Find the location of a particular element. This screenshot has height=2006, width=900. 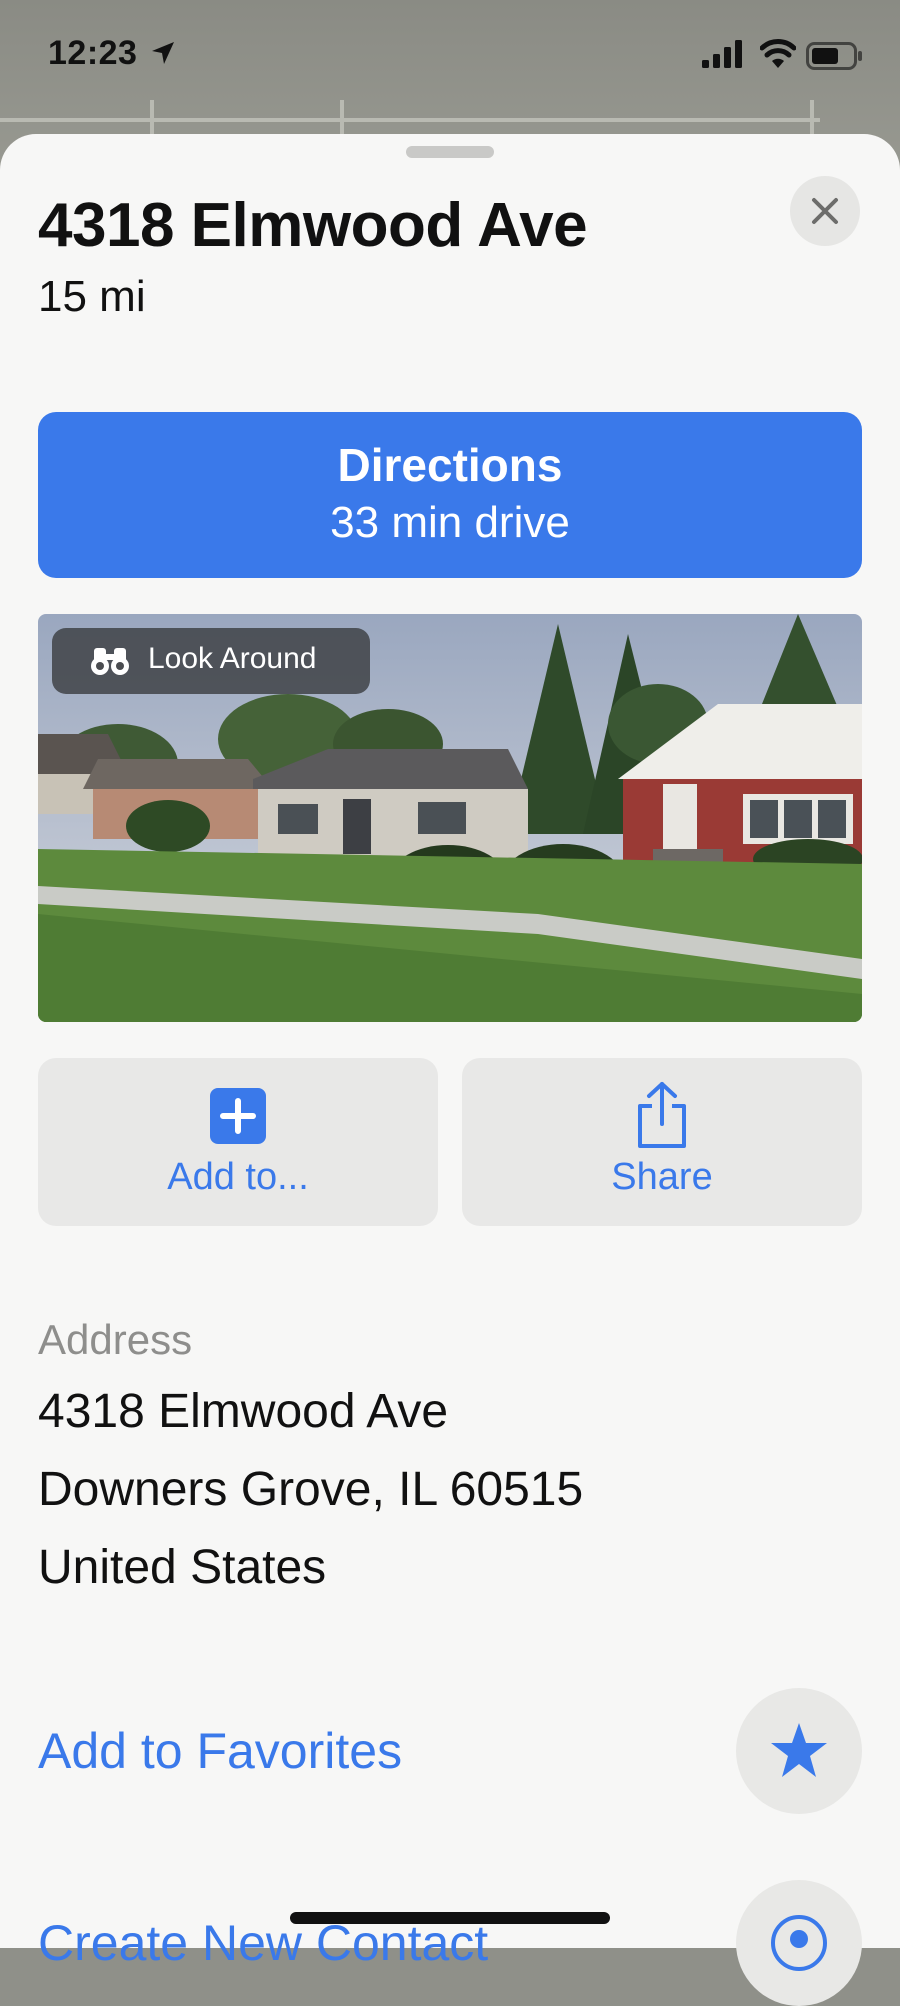

map-road is located at coordinates (410, 120).